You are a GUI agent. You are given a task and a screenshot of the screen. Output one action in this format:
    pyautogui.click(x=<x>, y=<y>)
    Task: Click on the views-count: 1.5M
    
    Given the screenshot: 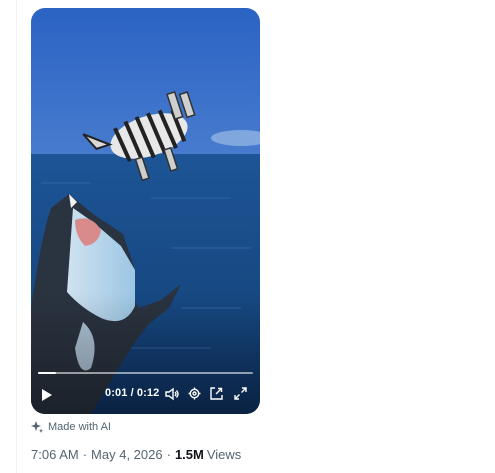 What is the action you would take?
    pyautogui.click(x=189, y=454)
    